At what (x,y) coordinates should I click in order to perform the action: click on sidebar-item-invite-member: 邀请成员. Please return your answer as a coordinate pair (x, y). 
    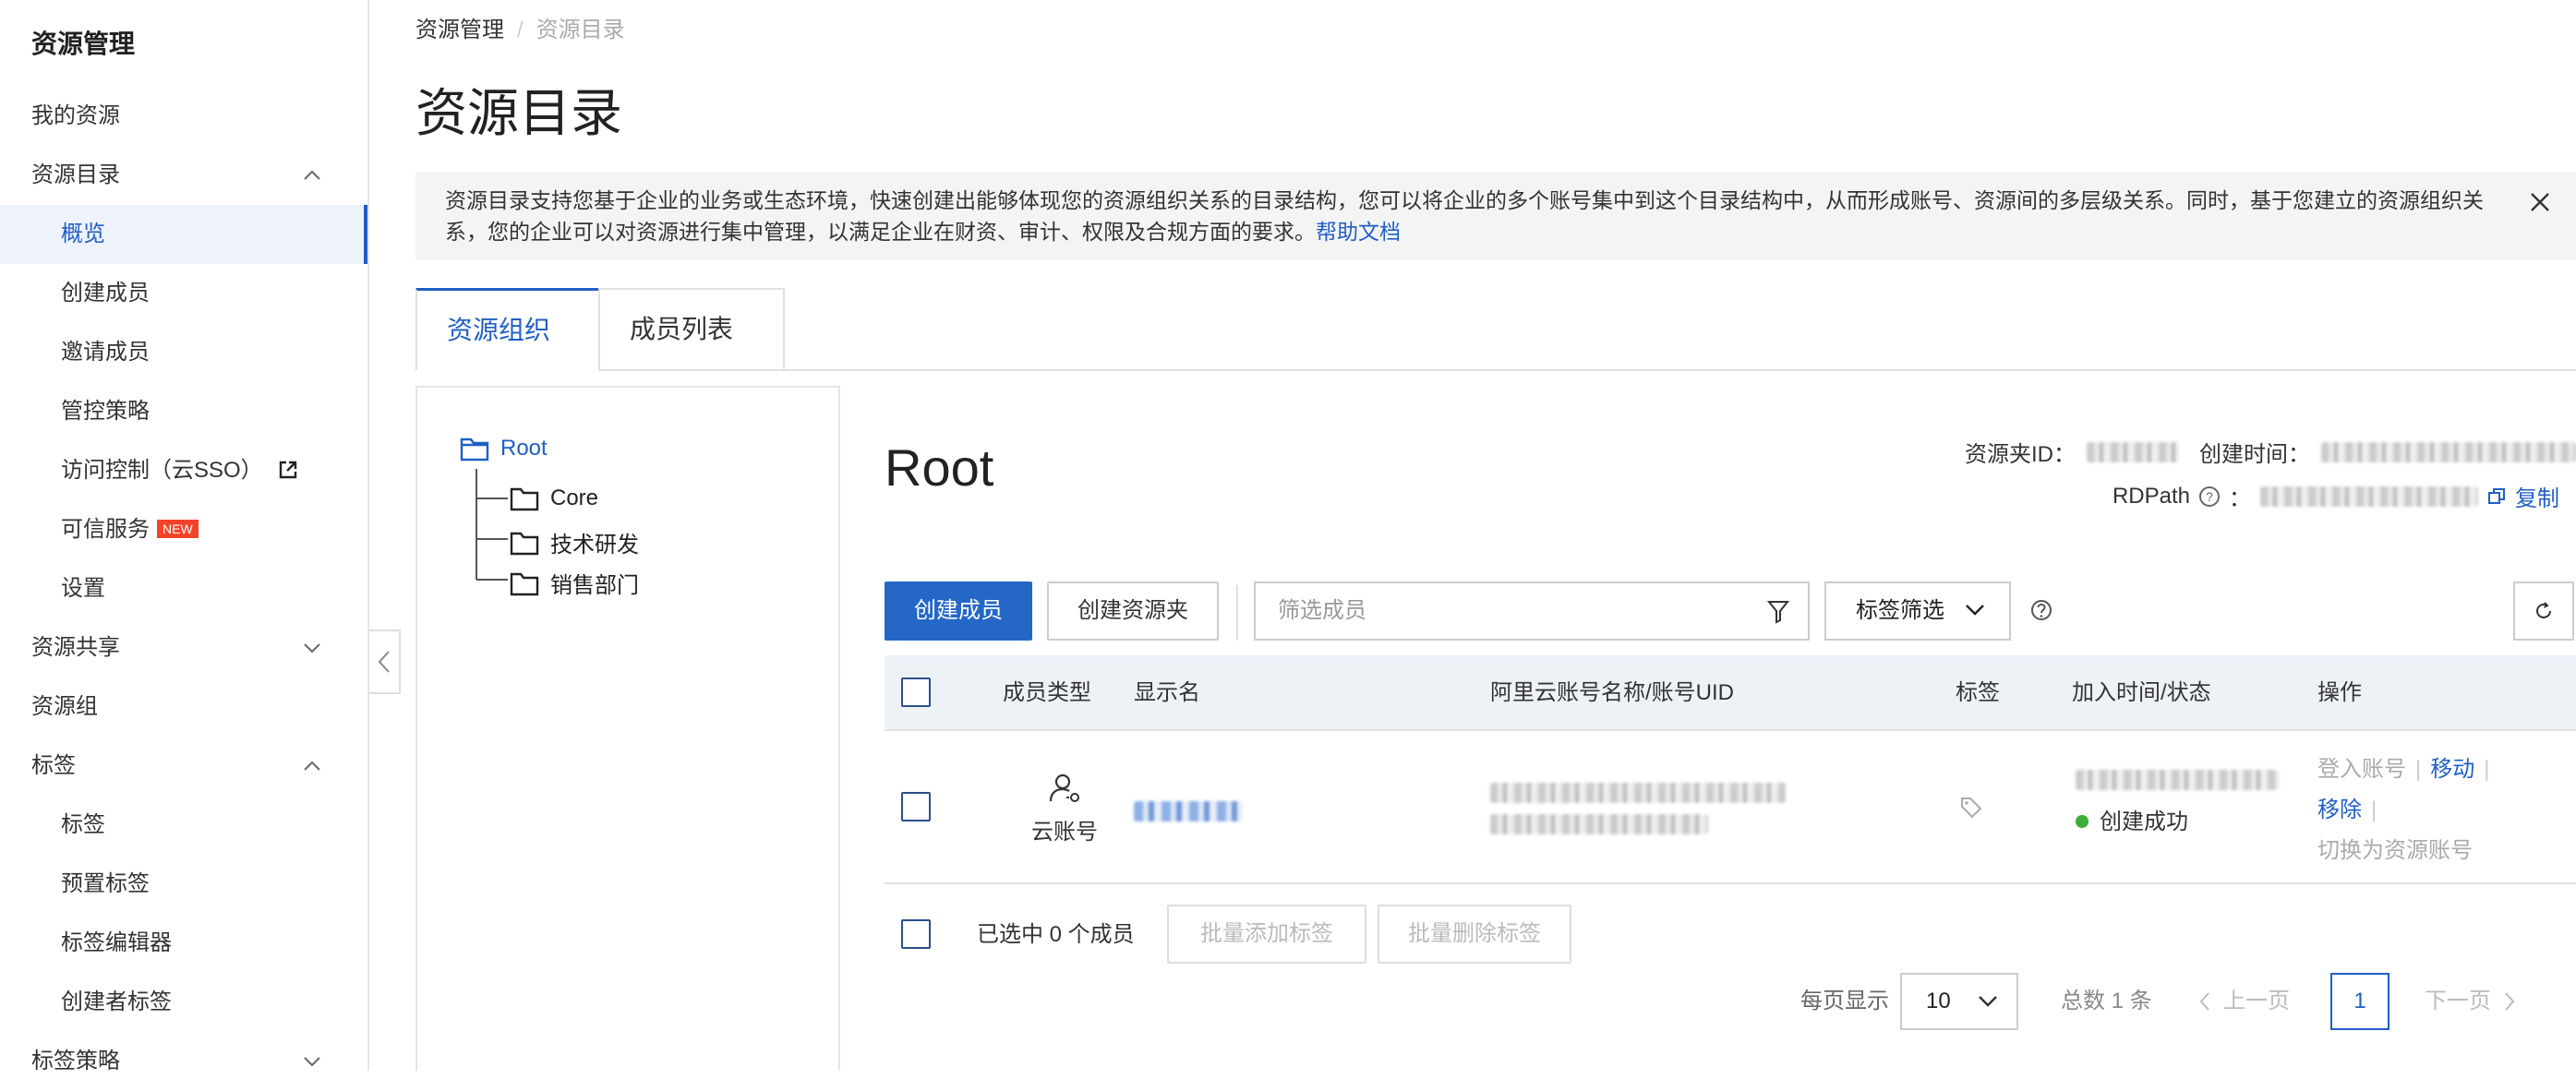
    Looking at the image, I should click on (183, 352).